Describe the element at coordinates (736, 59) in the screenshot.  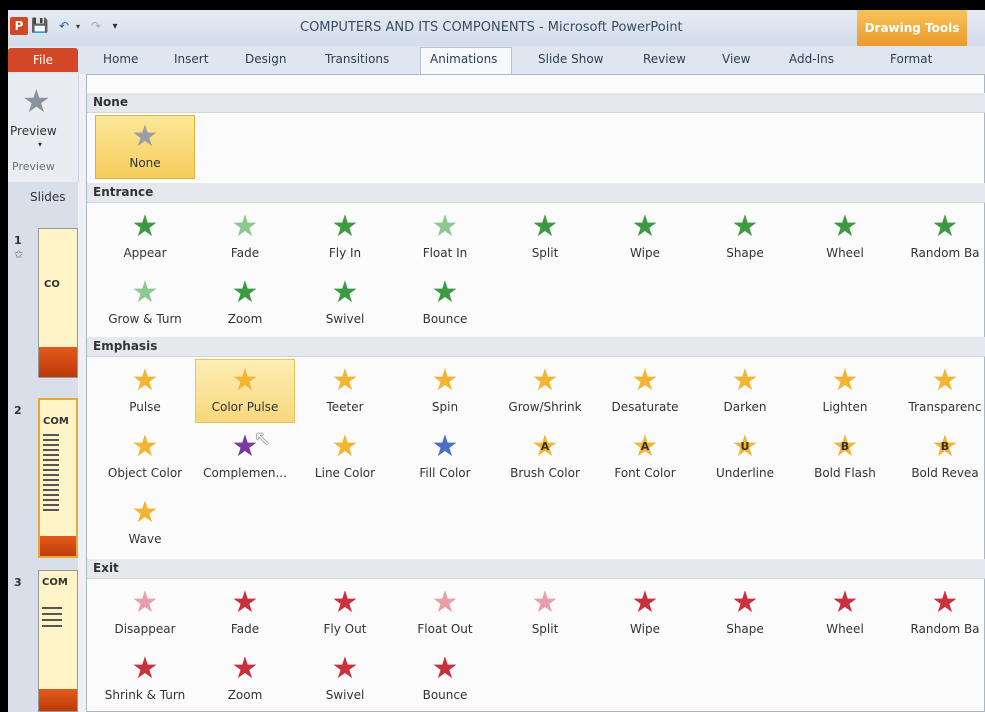
I see `tab-view: View` at that location.